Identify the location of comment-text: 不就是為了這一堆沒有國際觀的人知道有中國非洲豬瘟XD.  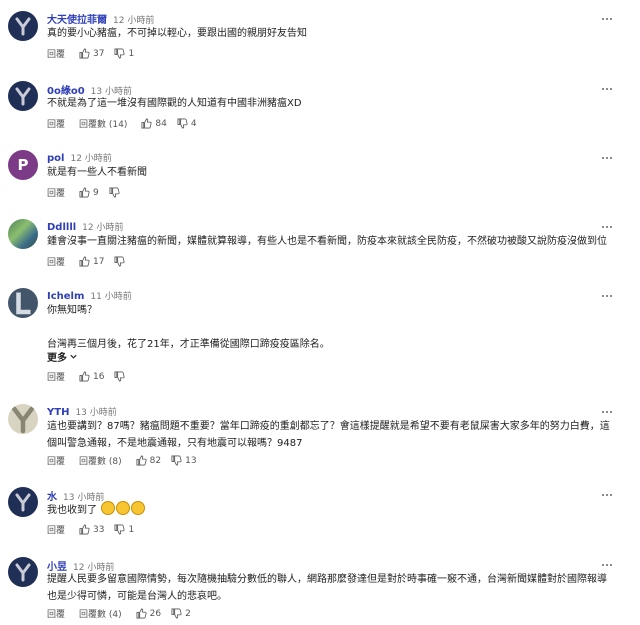
(174, 103).